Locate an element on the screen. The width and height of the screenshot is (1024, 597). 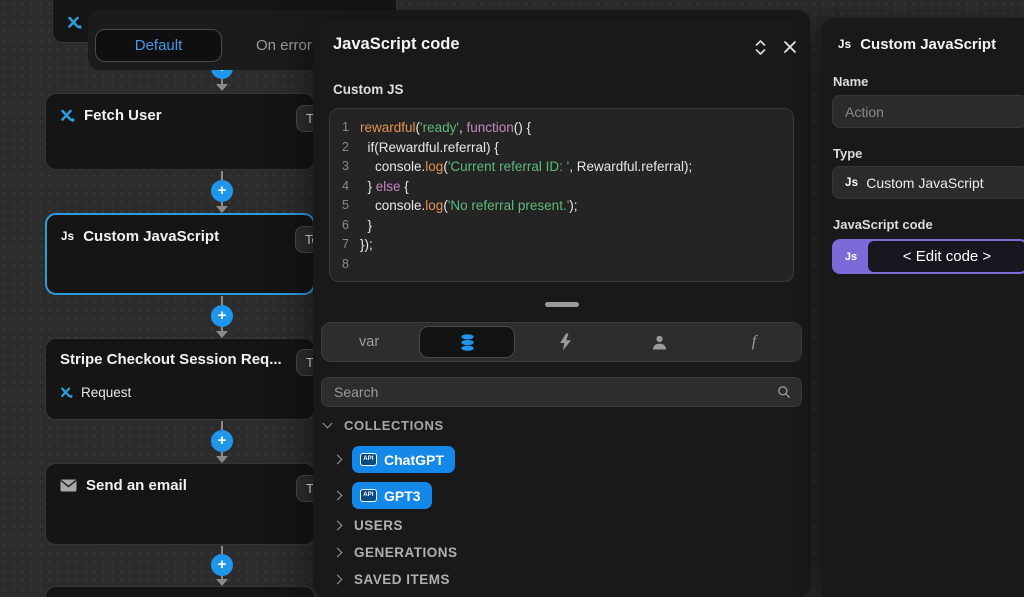
collection-pill-chatgpt: API ChatGPT is located at coordinates (403, 459).